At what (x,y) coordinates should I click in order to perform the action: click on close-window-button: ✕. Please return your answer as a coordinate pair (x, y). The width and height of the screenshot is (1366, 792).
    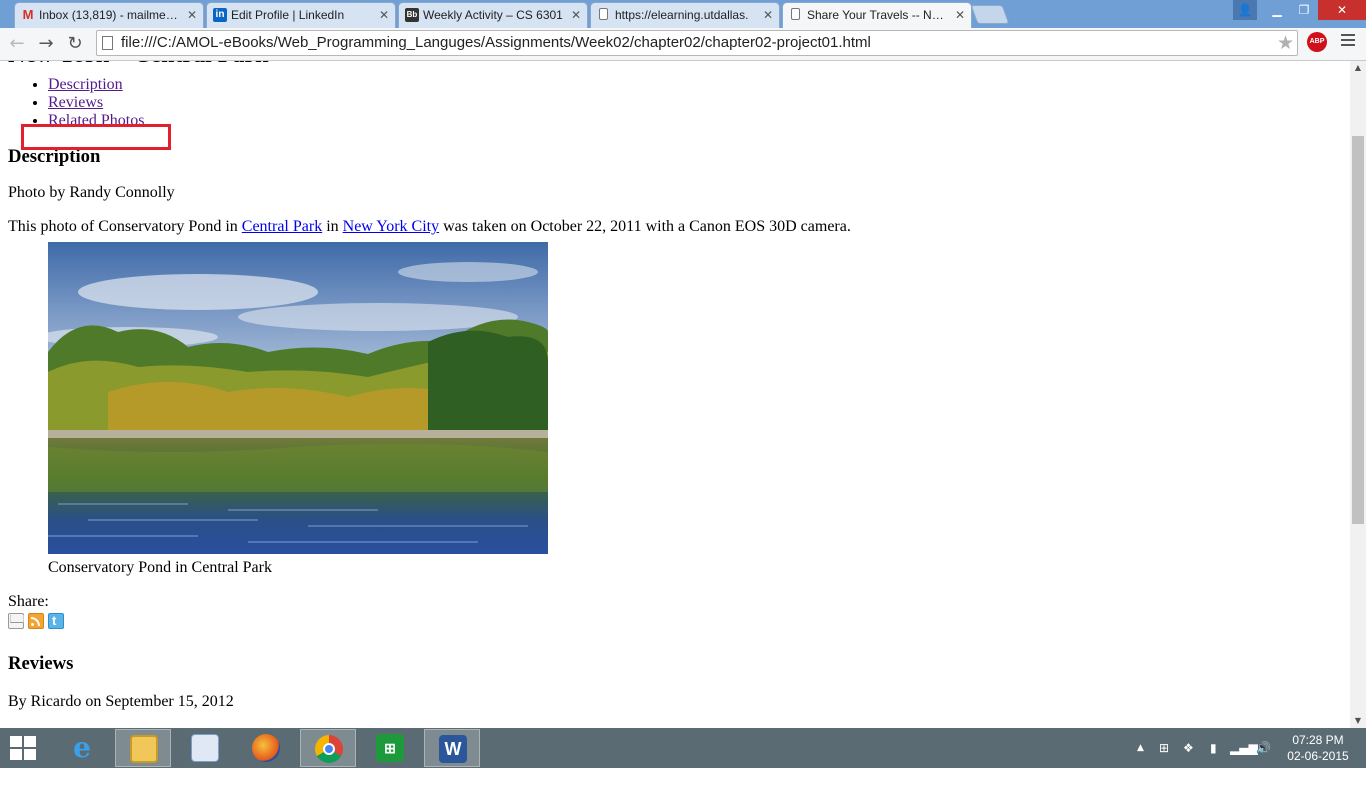
    Looking at the image, I should click on (1342, 10).